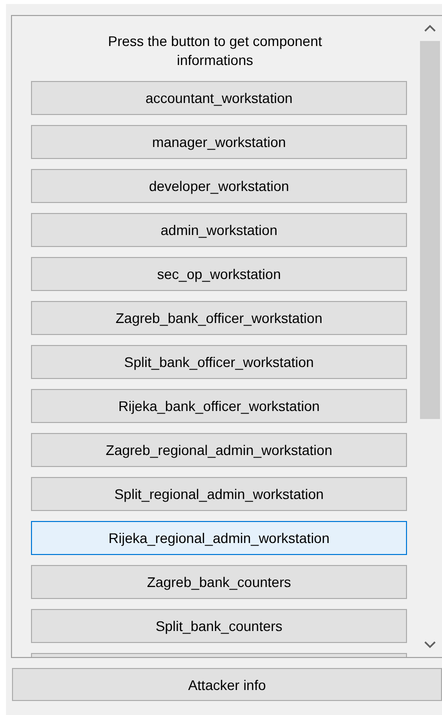 This screenshot has height=715, width=442. I want to click on component-button: manager_workstation, so click(219, 142).